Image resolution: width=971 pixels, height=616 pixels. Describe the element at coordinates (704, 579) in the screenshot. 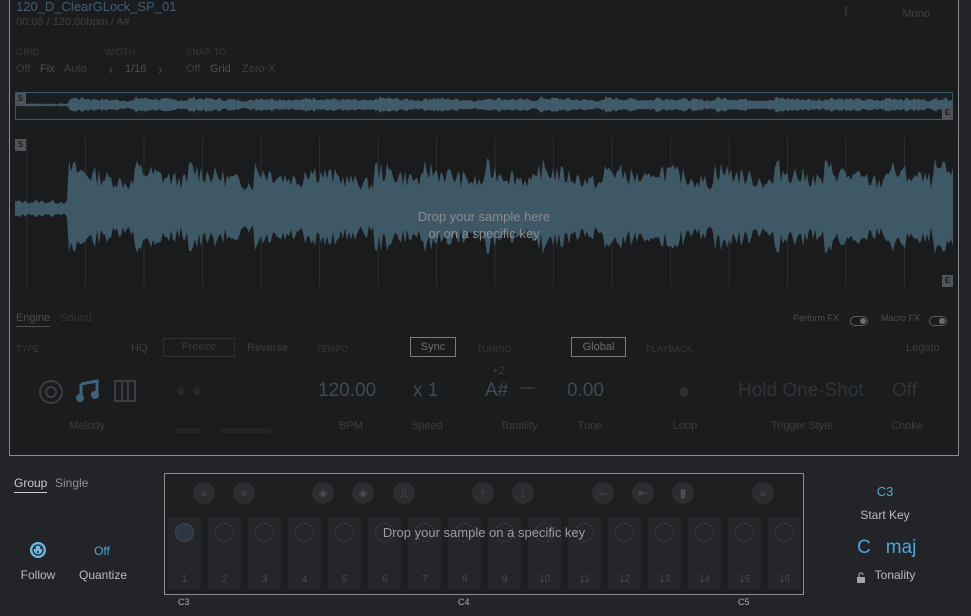

I see `key-number: 14` at that location.